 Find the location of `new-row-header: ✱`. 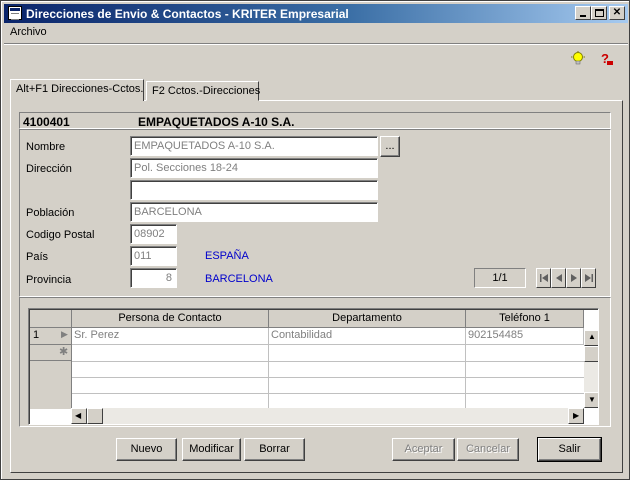

new-row-header: ✱ is located at coordinates (51, 353).